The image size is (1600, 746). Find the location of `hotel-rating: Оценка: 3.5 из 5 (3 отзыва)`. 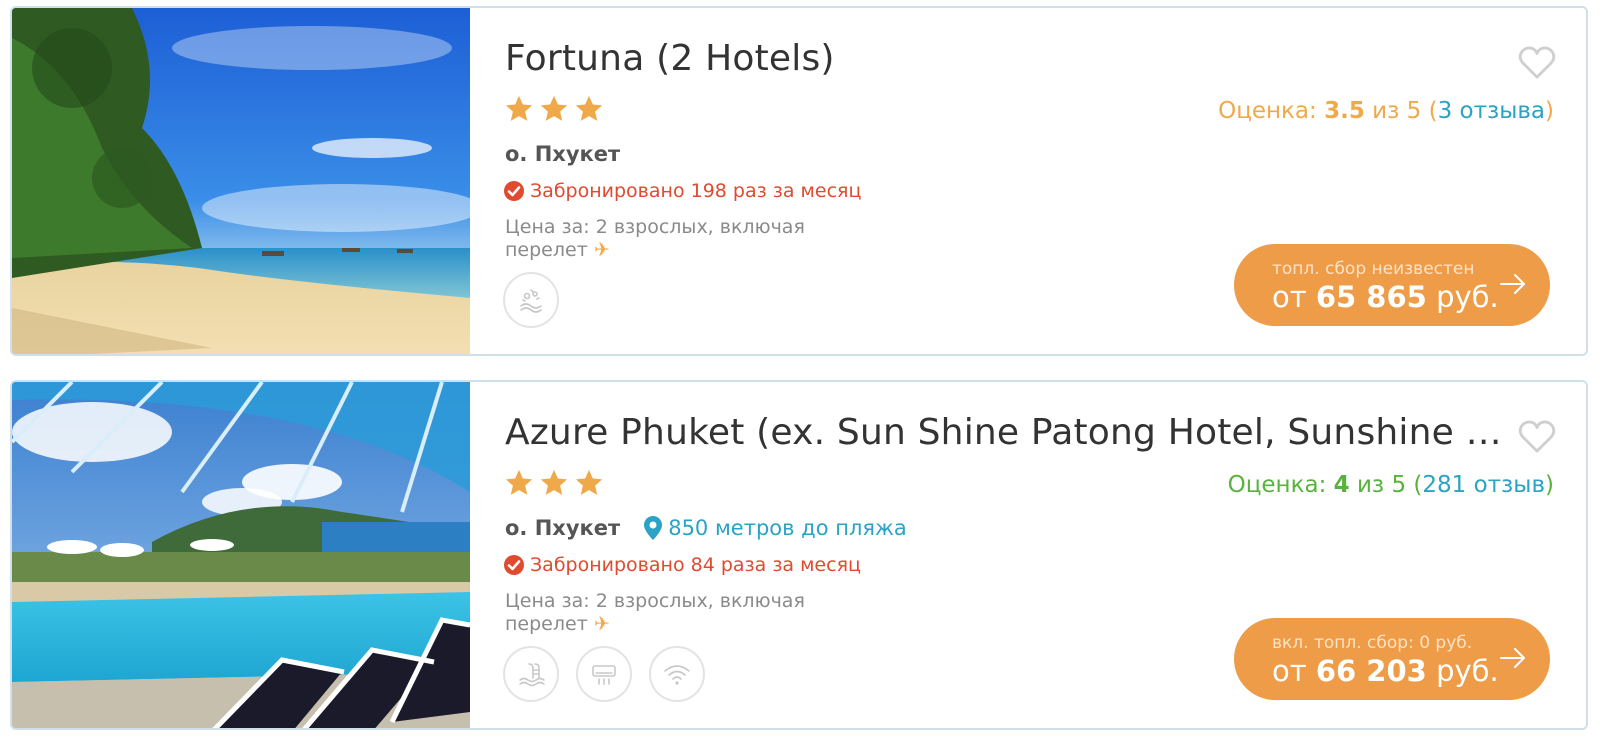

hotel-rating: Оценка: 3.5 из 5 (3 отзыва) is located at coordinates (1386, 111).